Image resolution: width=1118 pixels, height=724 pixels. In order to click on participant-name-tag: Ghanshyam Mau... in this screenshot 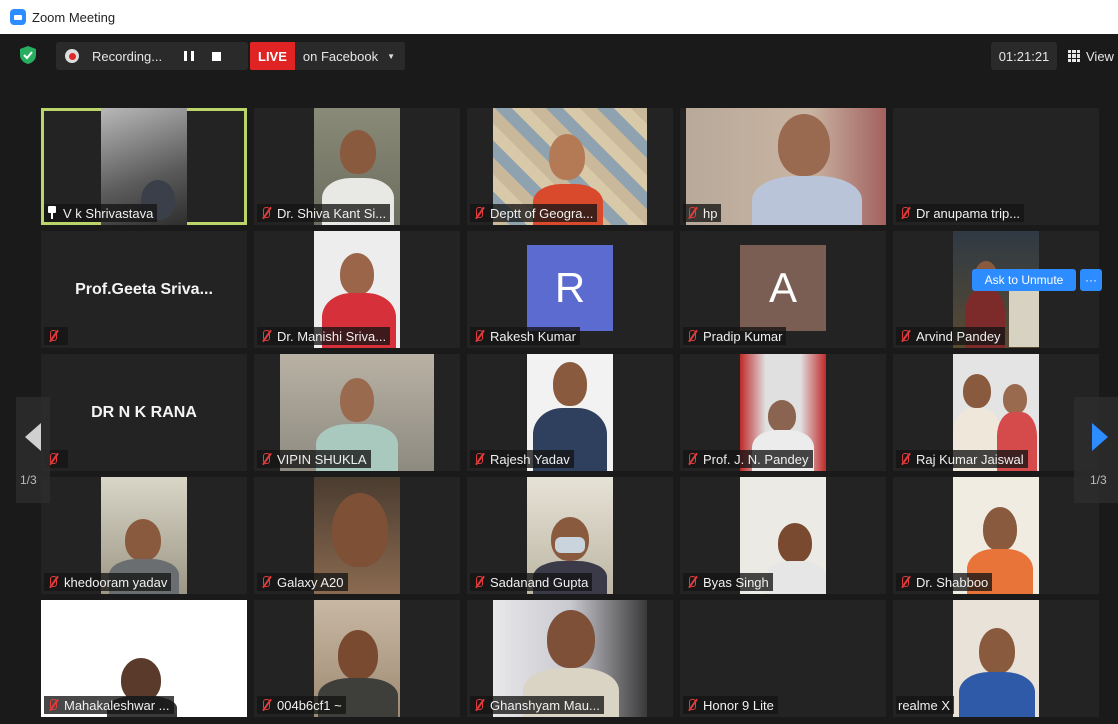, I will do `click(537, 705)`.